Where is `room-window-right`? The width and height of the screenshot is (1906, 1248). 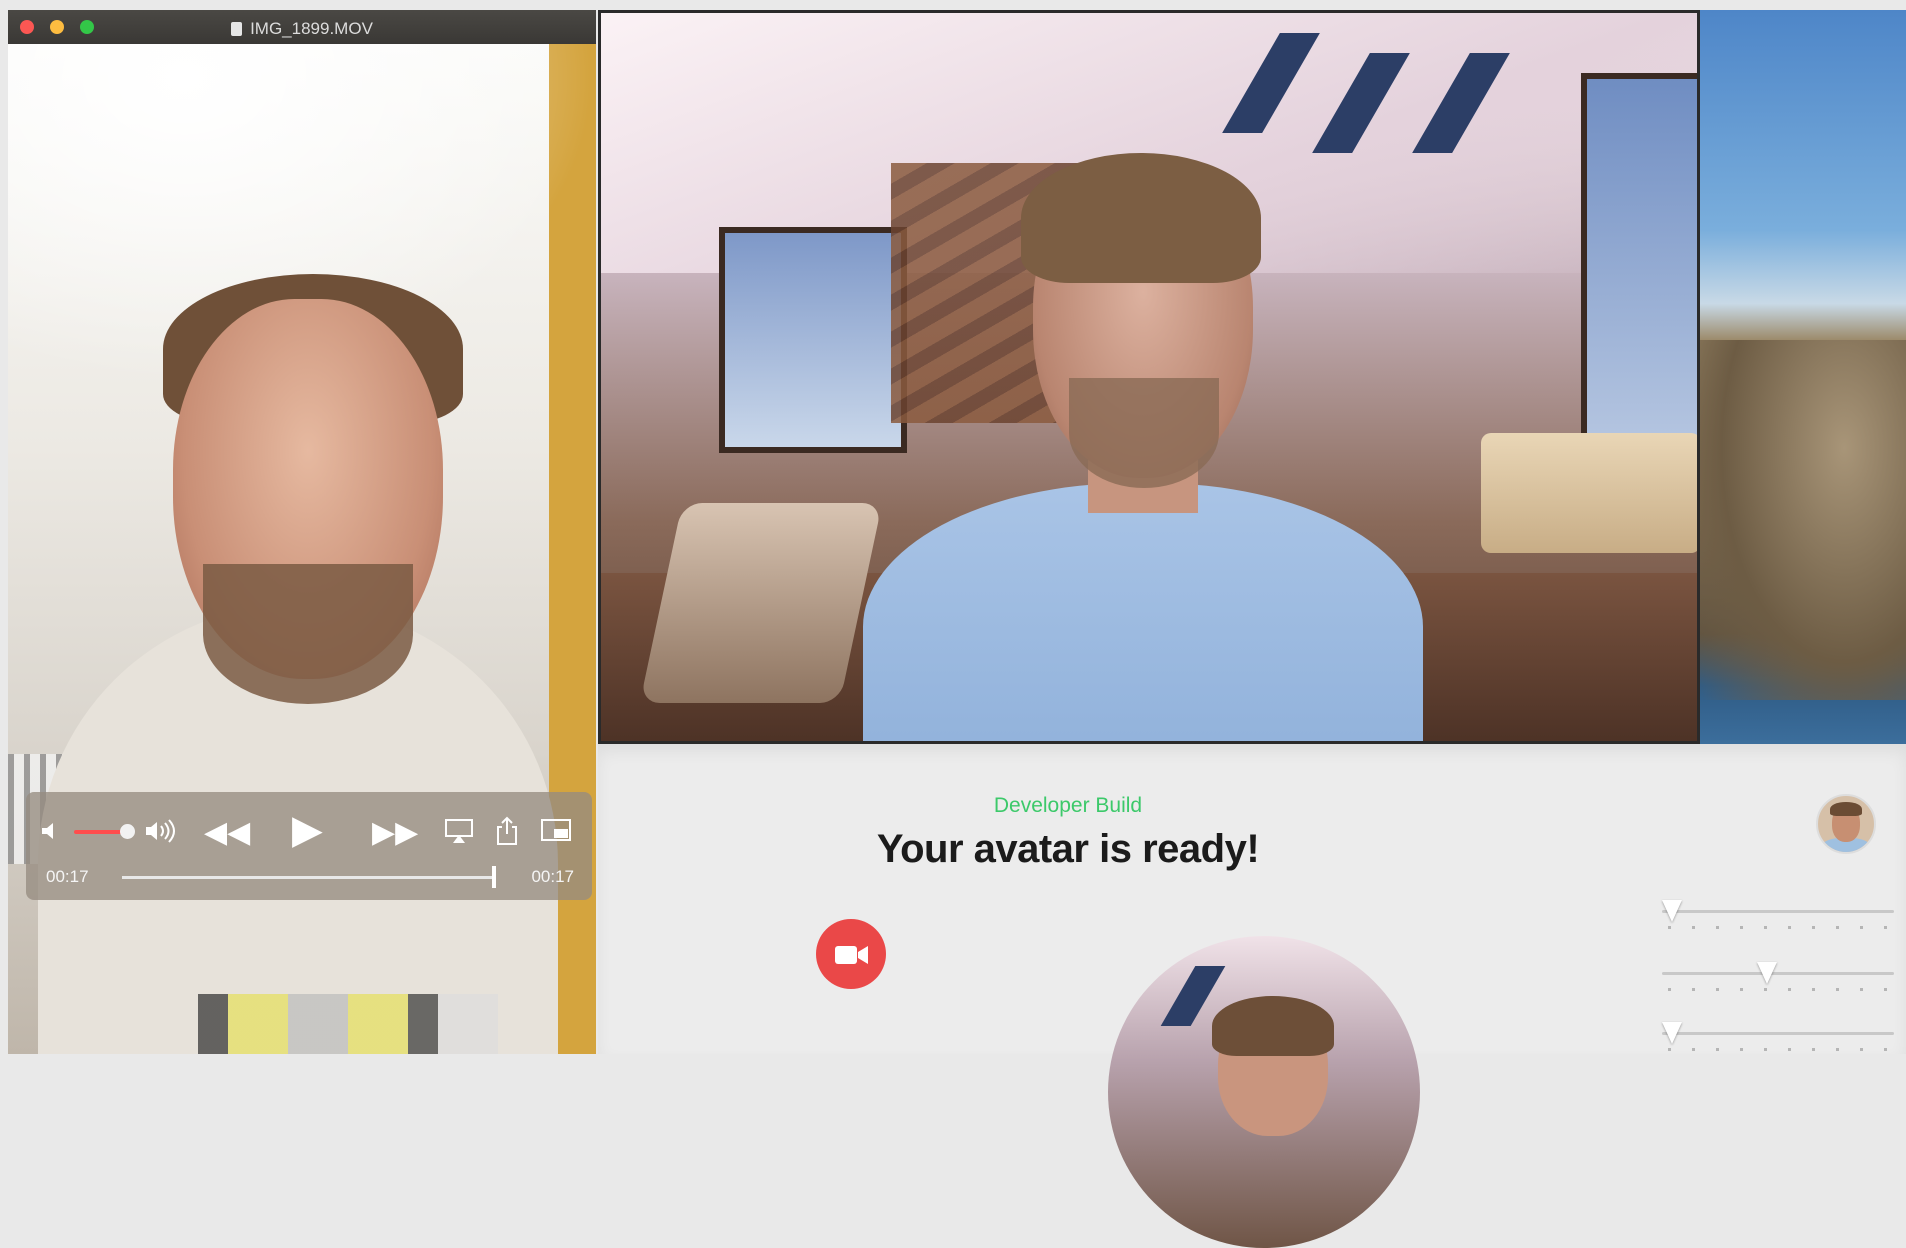 room-window-right is located at coordinates (1639, 269).